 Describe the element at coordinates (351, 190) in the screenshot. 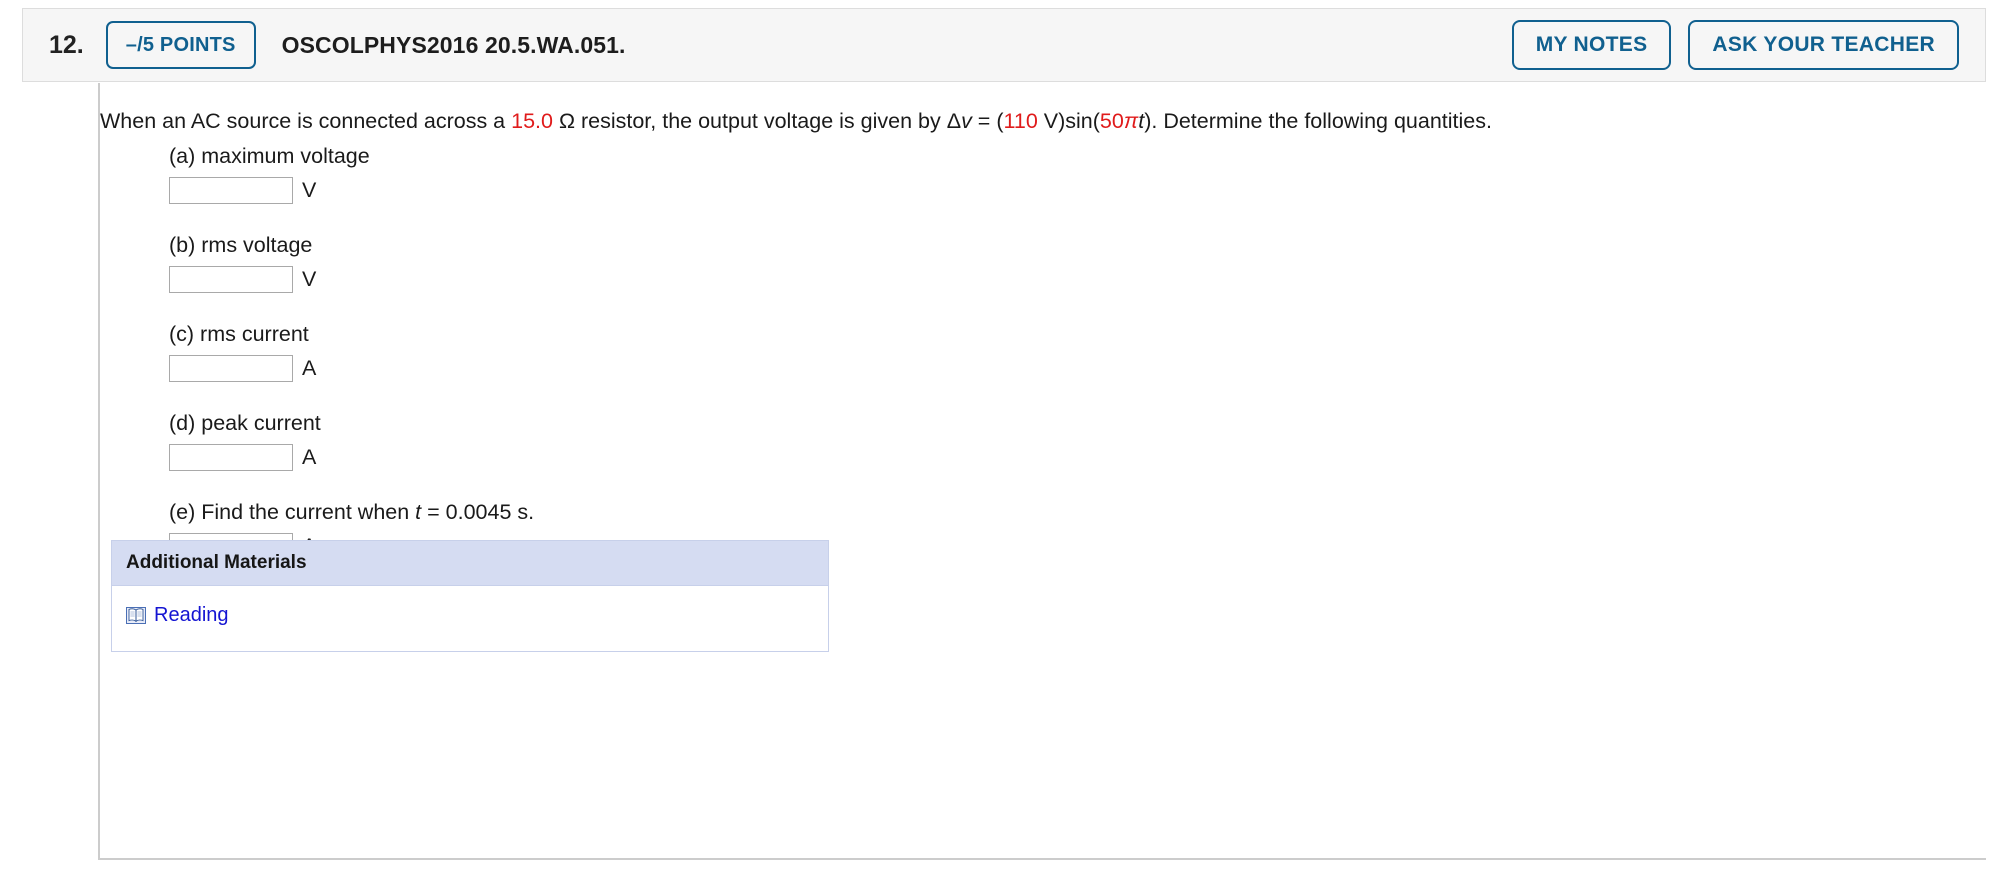

I see `part-a-answer-row: V` at that location.